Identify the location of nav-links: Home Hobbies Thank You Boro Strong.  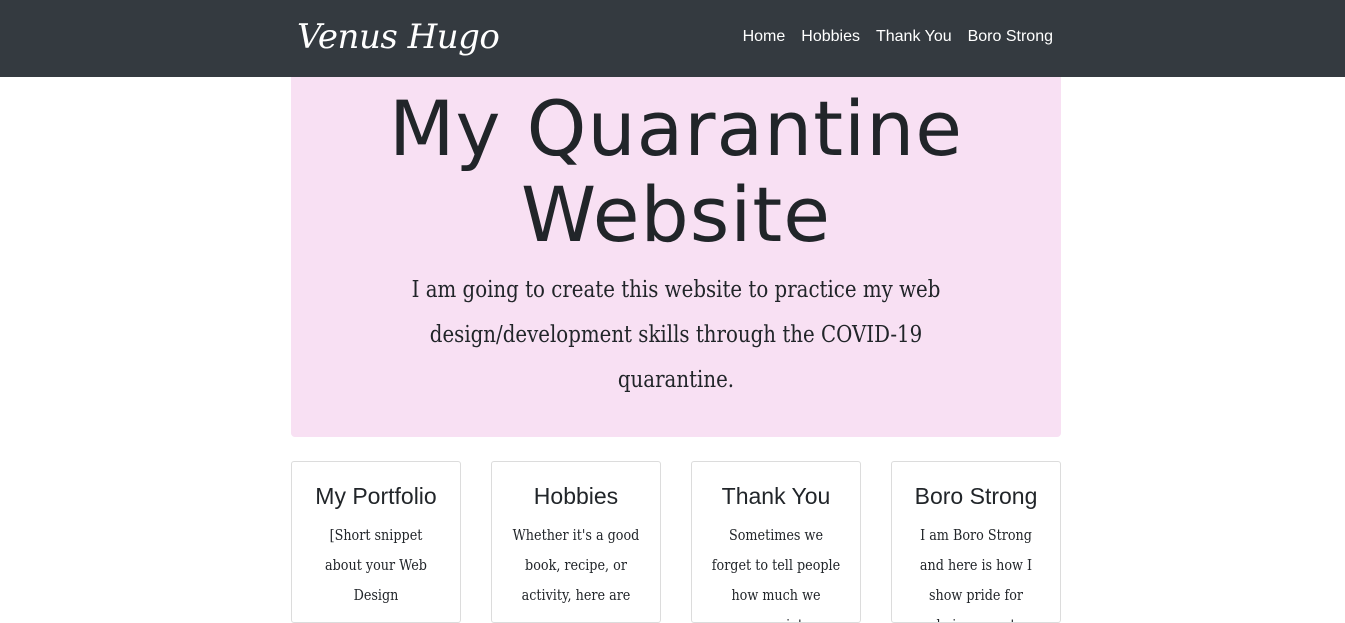
(894, 37).